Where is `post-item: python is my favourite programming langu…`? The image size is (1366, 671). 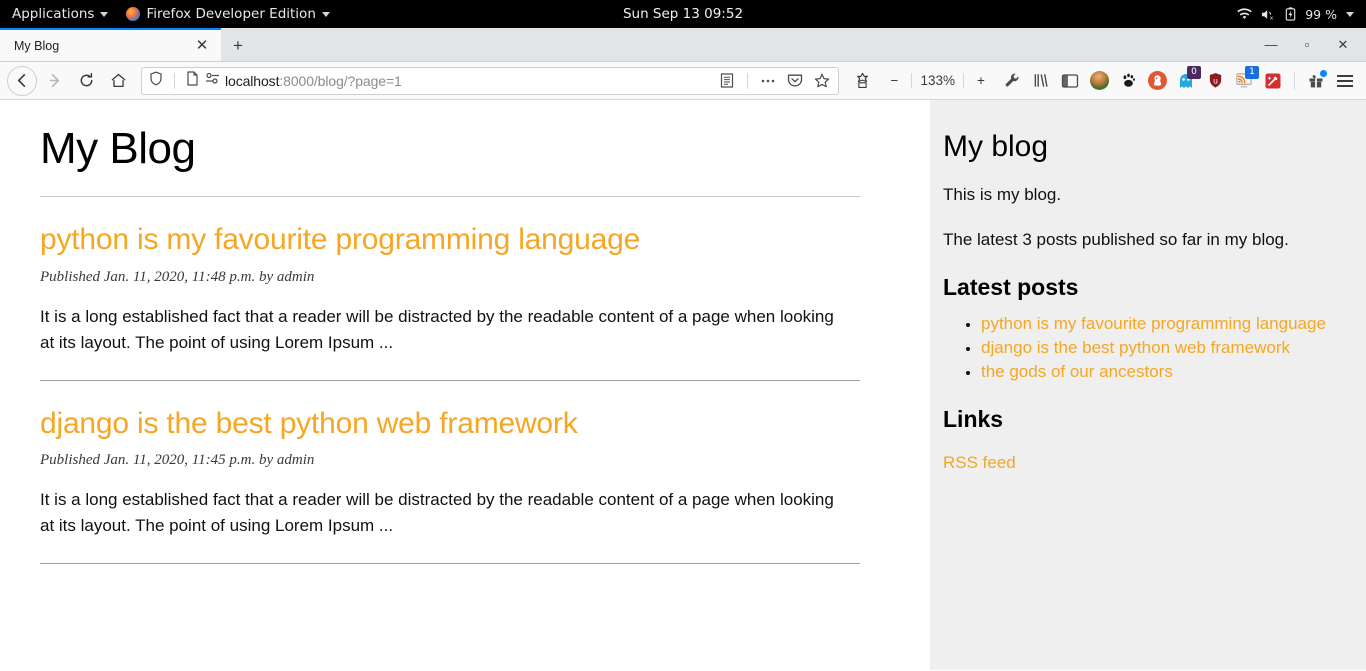
post-item: python is my favourite programming langu… is located at coordinates (450, 302).